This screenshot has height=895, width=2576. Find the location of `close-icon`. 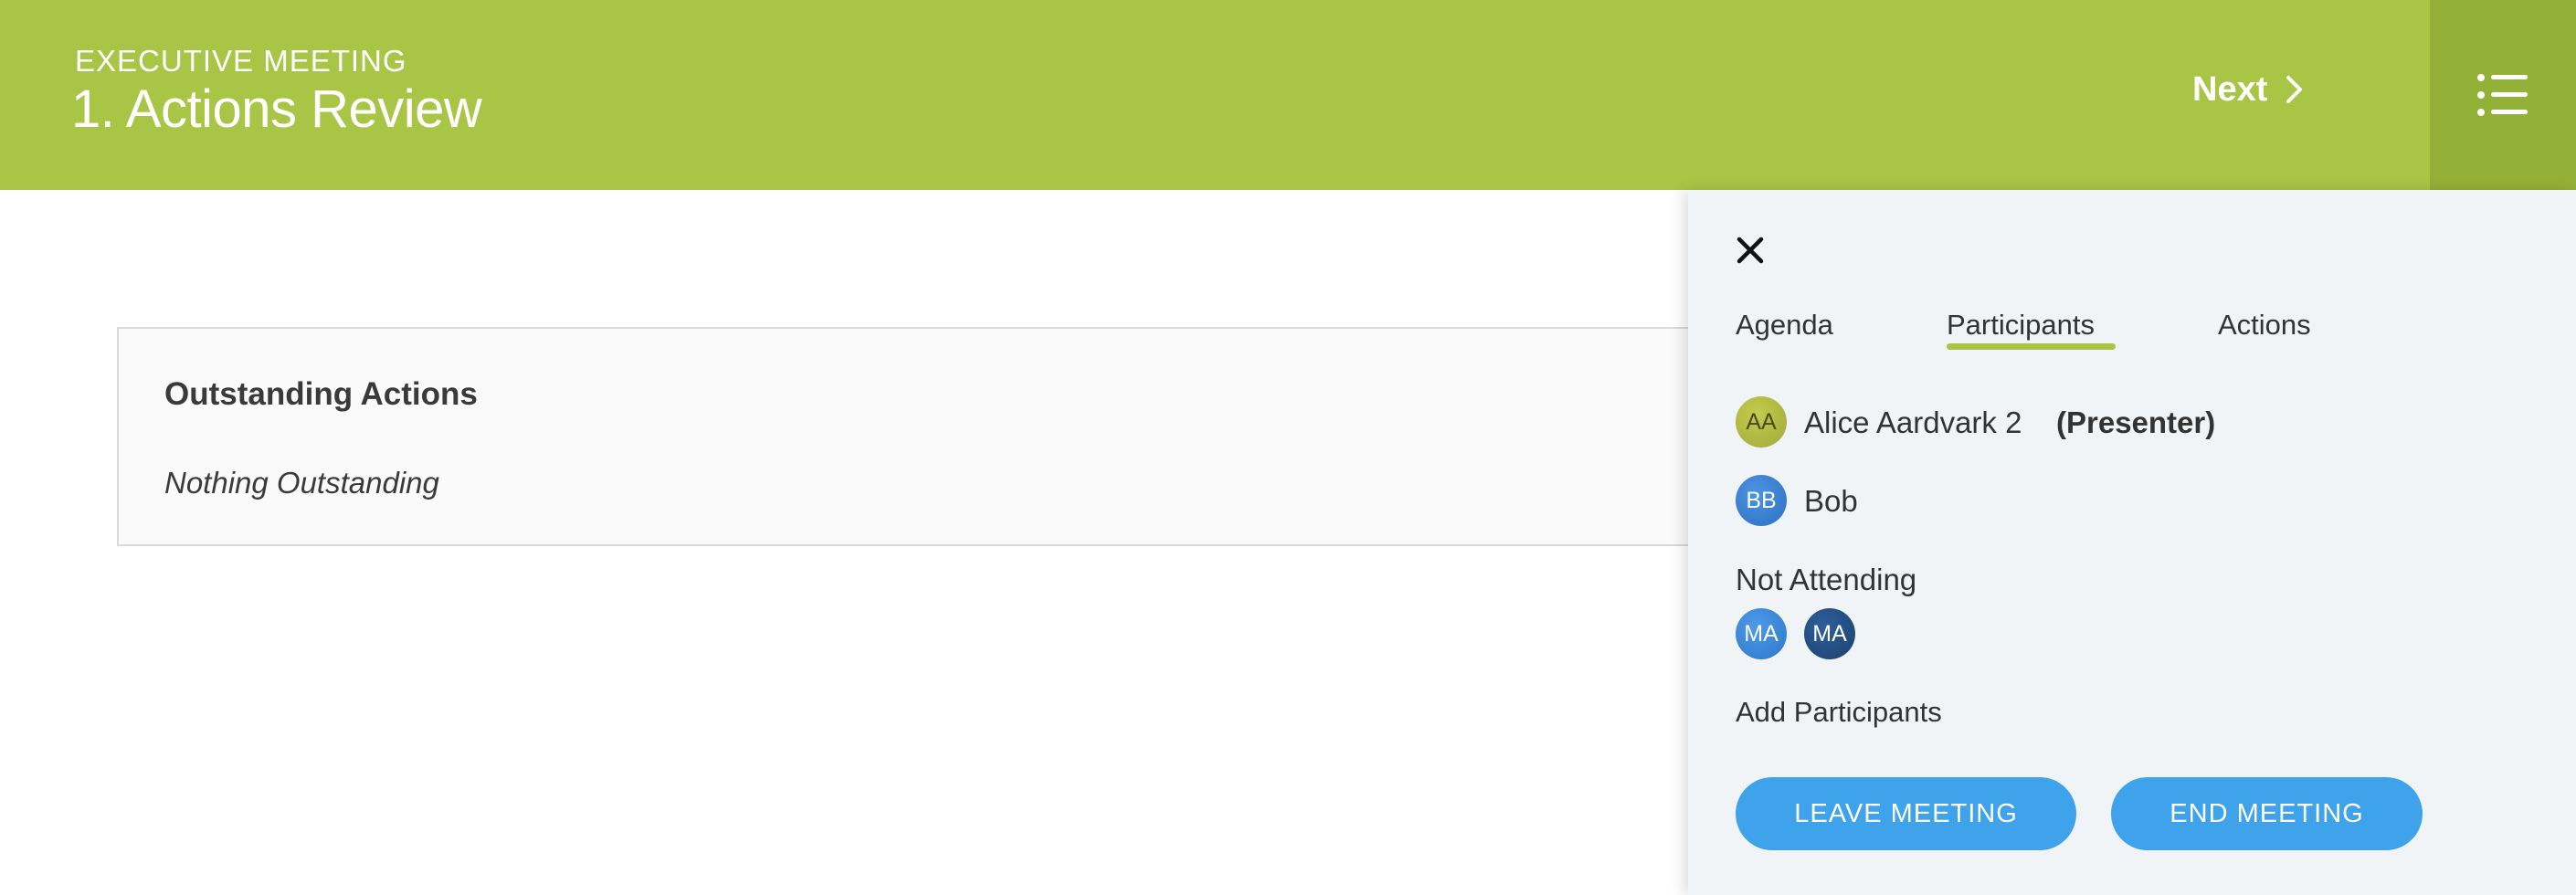

close-icon is located at coordinates (1750, 250).